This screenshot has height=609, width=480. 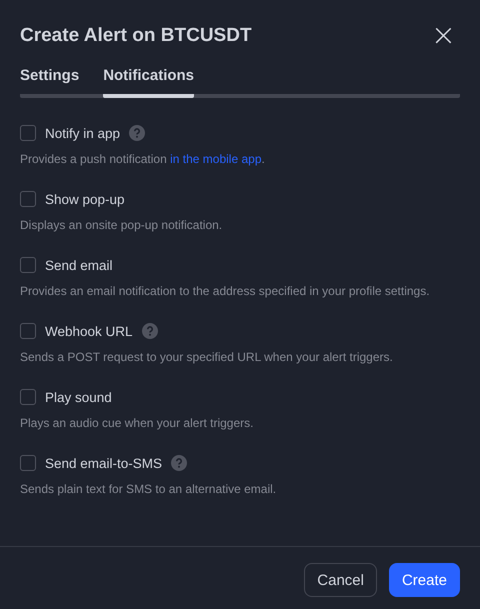 What do you see at coordinates (424, 580) in the screenshot?
I see `create-button: Create` at bounding box center [424, 580].